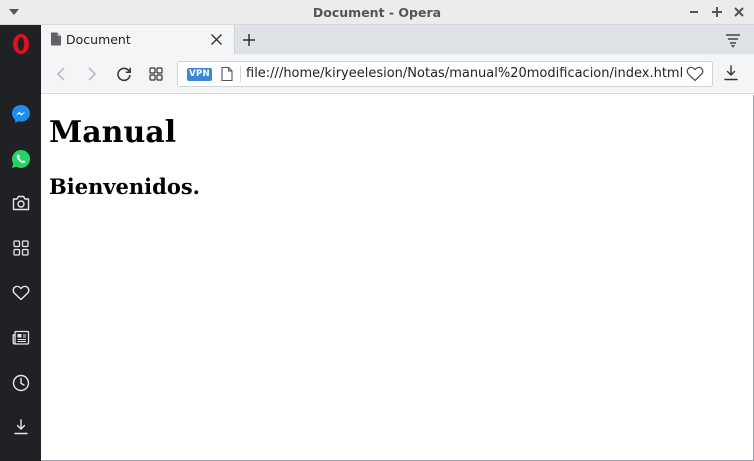 Image resolution: width=754 pixels, height=461 pixels. Describe the element at coordinates (695, 74) in the screenshot. I see `bookmark-heart-icon` at that location.